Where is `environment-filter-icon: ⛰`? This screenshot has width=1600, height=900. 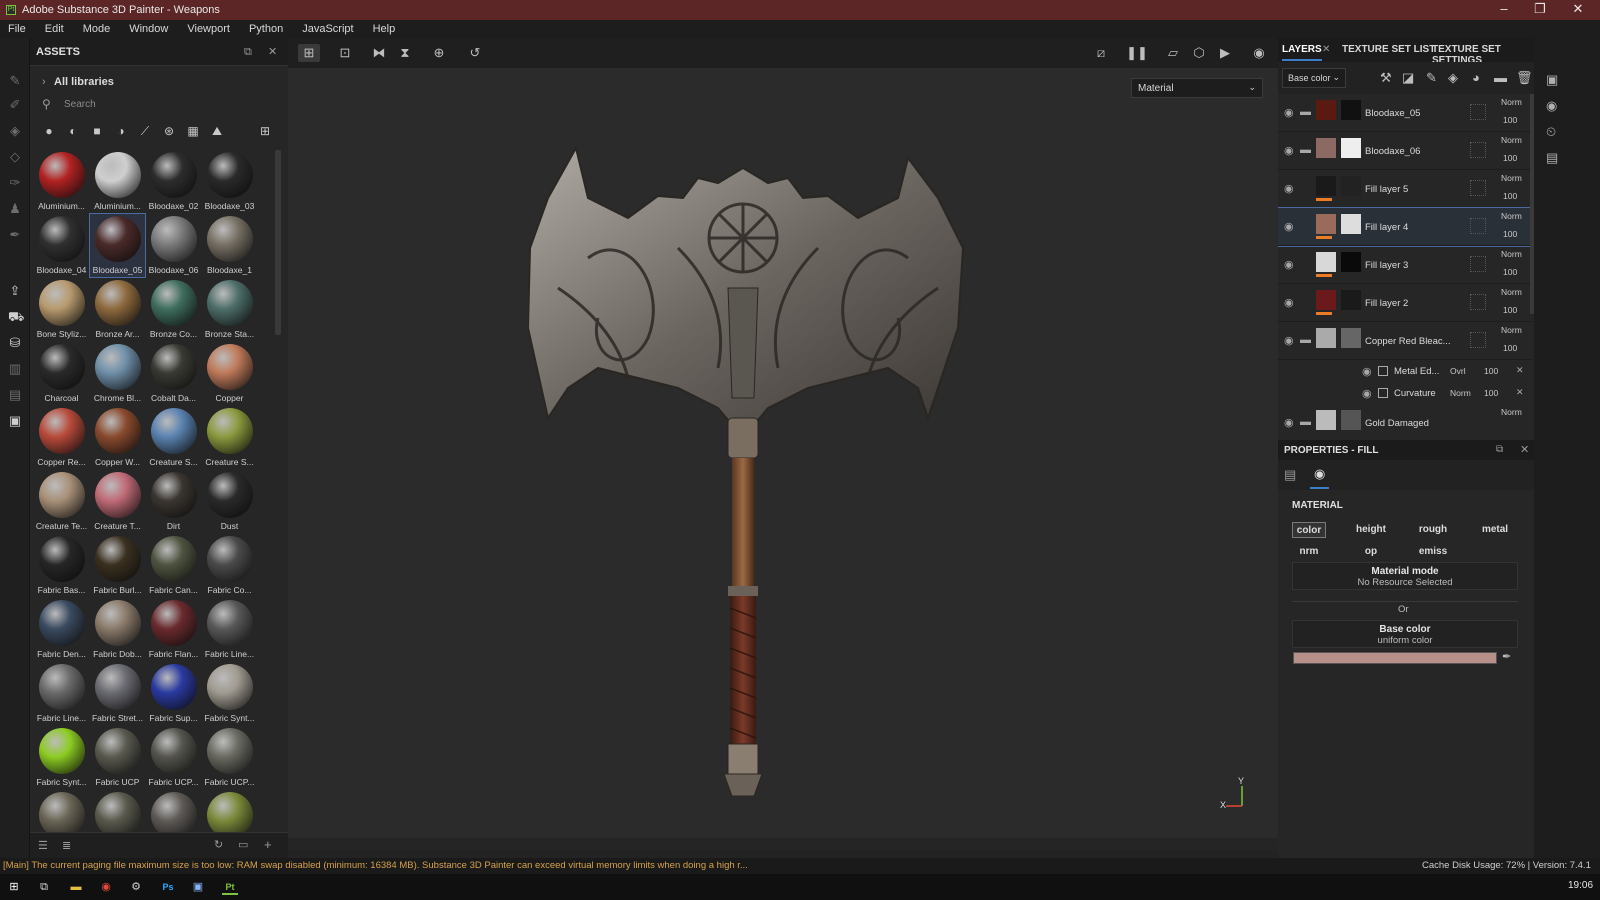 environment-filter-icon: ⛰ is located at coordinates (217, 131).